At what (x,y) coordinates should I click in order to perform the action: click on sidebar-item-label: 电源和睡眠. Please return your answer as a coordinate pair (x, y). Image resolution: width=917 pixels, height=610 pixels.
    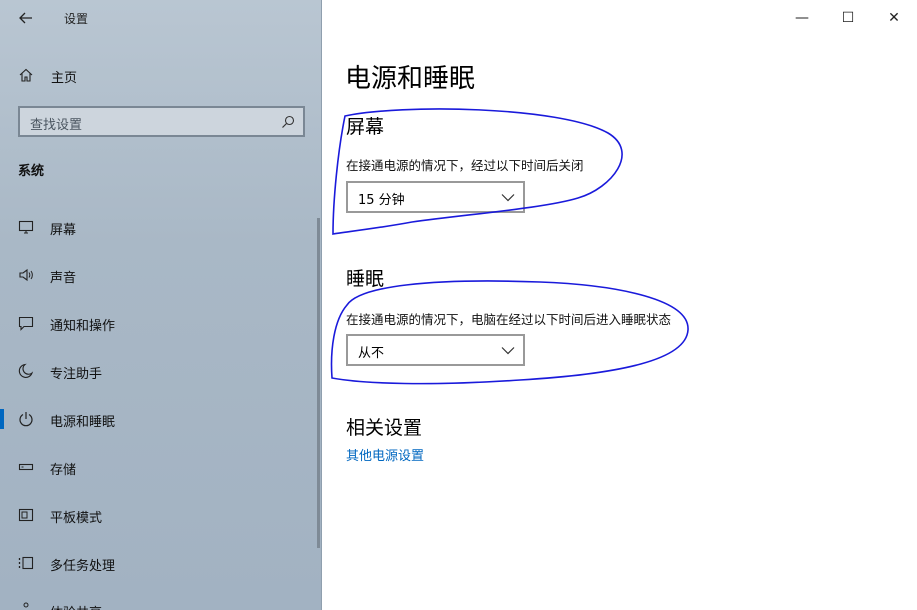
    Looking at the image, I should click on (83, 422).